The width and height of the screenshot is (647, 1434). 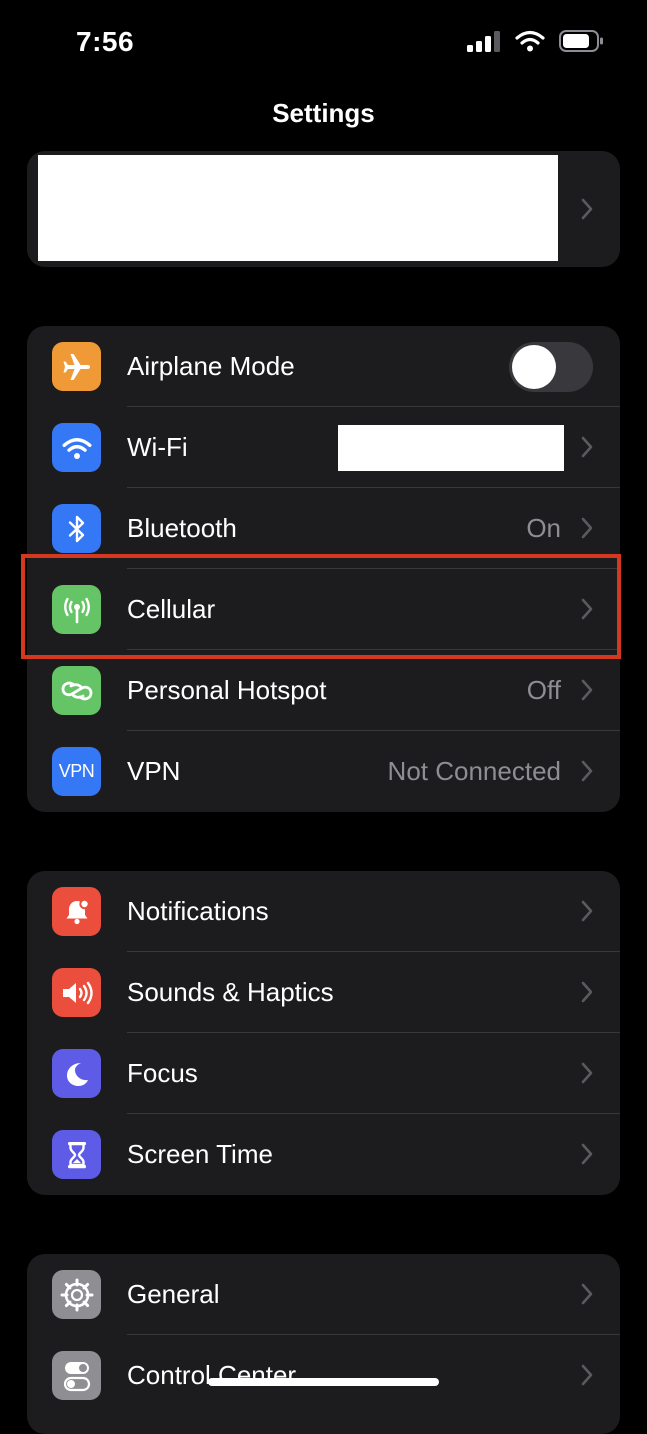 I want to click on airplane-icon, so click(x=76, y=366).